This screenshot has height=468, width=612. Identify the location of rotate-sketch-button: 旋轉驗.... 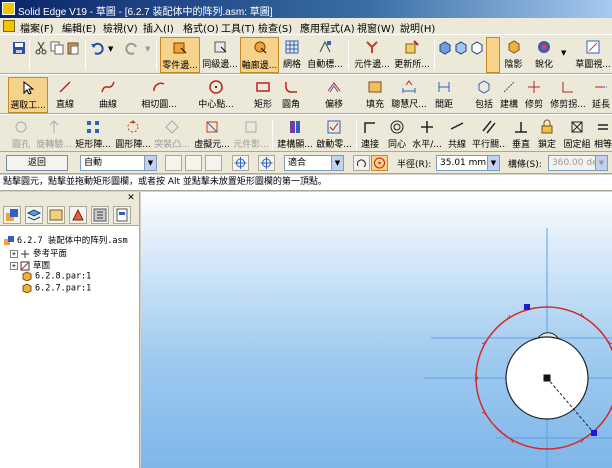
(54, 135).